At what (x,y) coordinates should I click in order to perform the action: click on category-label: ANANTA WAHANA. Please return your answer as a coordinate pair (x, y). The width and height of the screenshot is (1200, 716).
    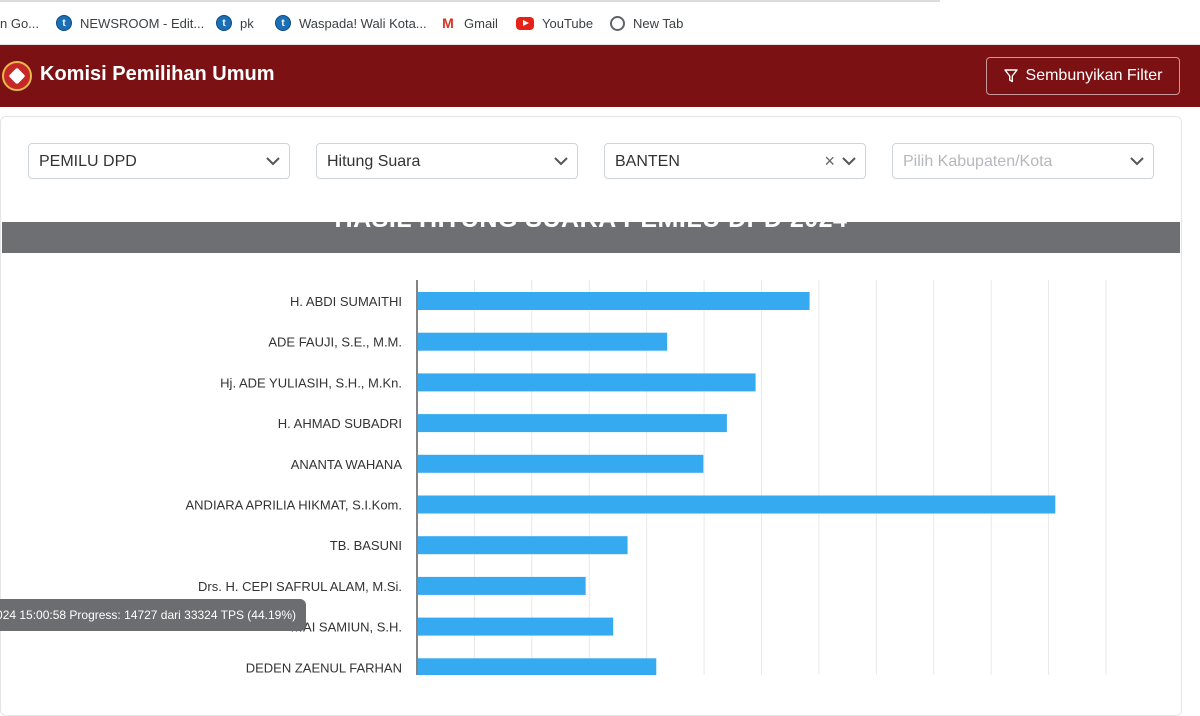
    Looking at the image, I should click on (347, 464).